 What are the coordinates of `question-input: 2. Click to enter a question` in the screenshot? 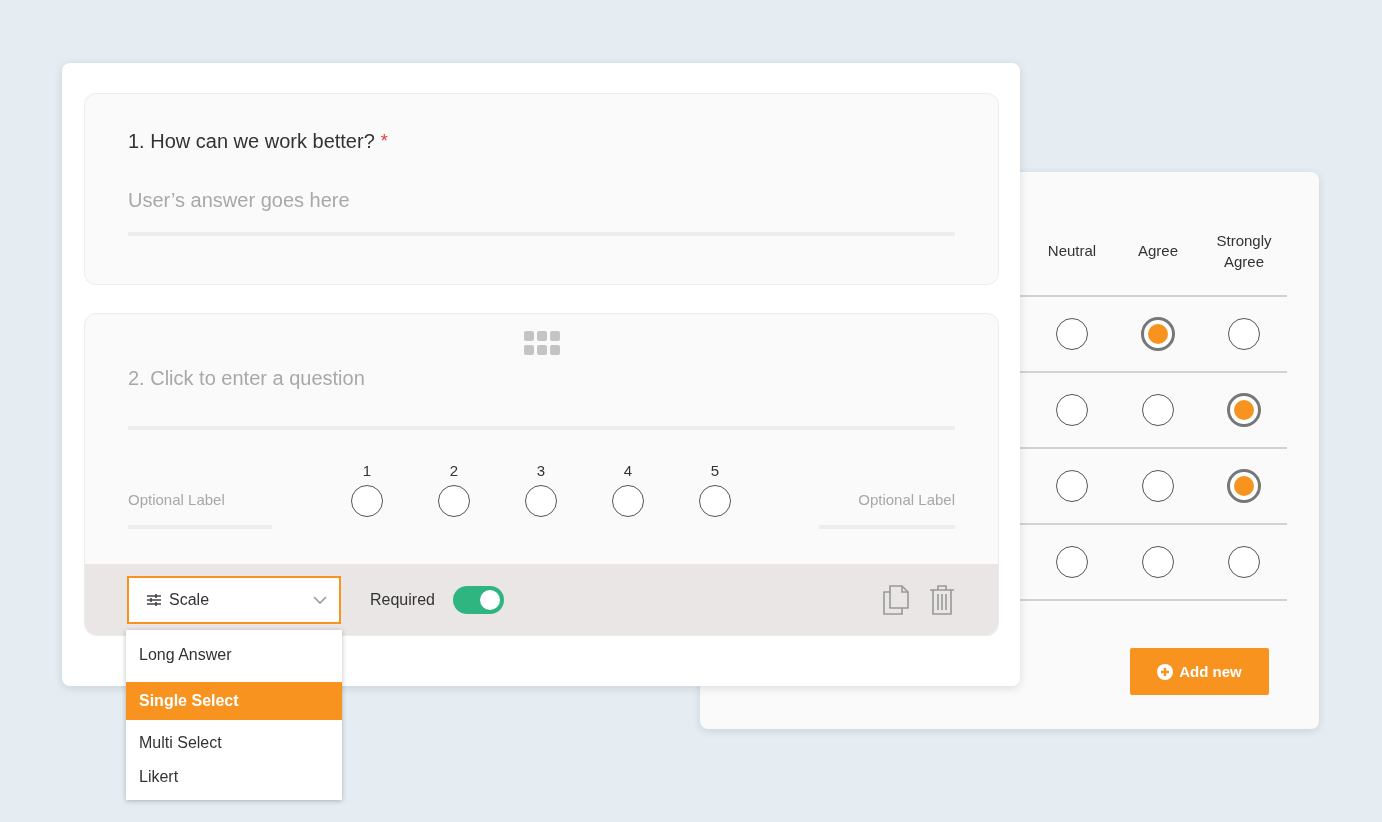 It's located at (541, 378).